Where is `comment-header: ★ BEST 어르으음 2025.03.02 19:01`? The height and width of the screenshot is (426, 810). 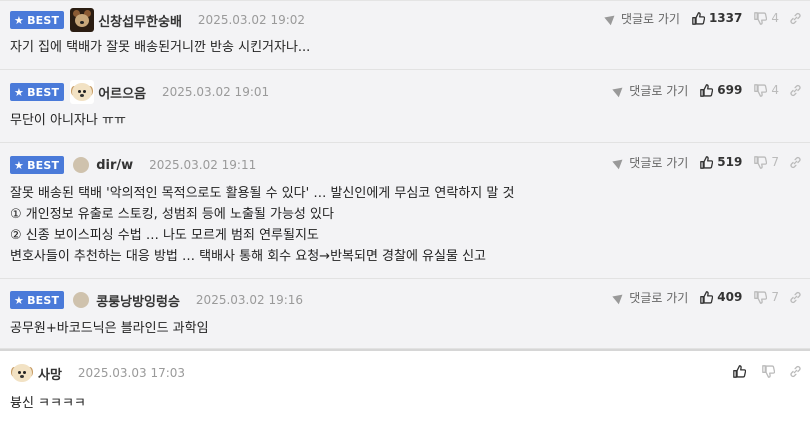
comment-header: ★ BEST 어르으음 2025.03.02 19:01 is located at coordinates (140, 92).